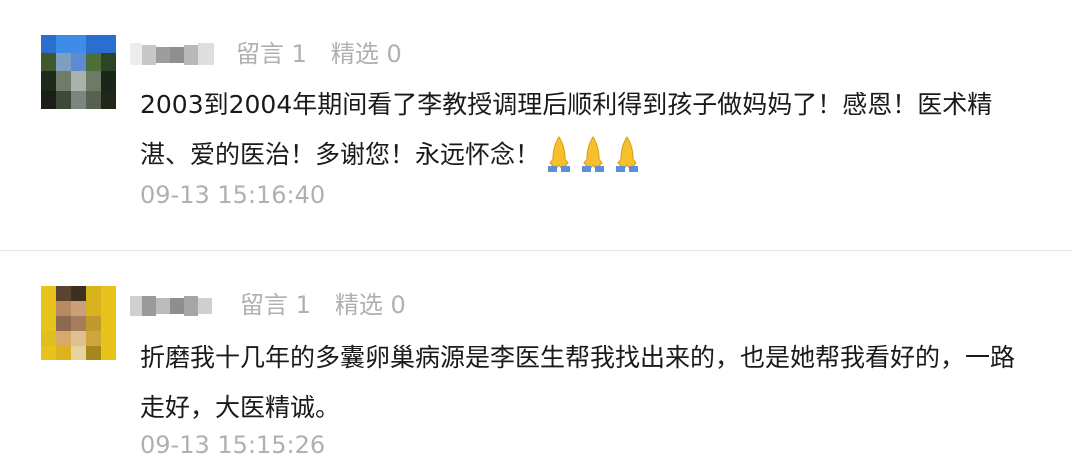 This screenshot has height=469, width=1072. Describe the element at coordinates (233, 445) in the screenshot. I see `comment-timestamp: 09-13 15:15:26` at that location.